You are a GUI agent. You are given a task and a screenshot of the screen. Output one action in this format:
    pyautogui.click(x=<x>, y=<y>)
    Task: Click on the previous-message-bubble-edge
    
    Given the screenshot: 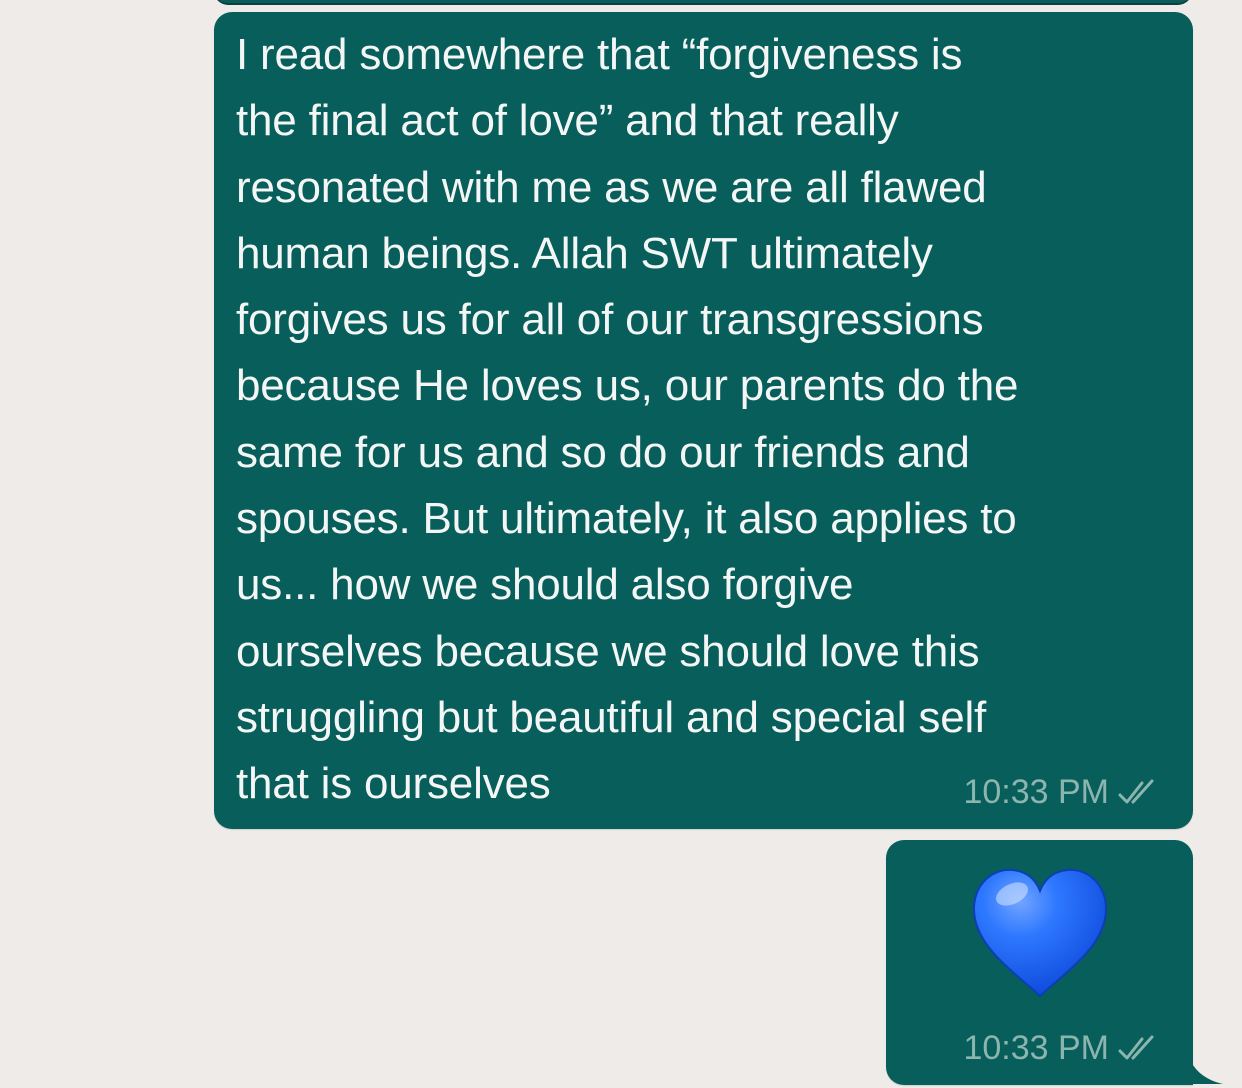 What is the action you would take?
    pyautogui.click(x=703, y=2)
    